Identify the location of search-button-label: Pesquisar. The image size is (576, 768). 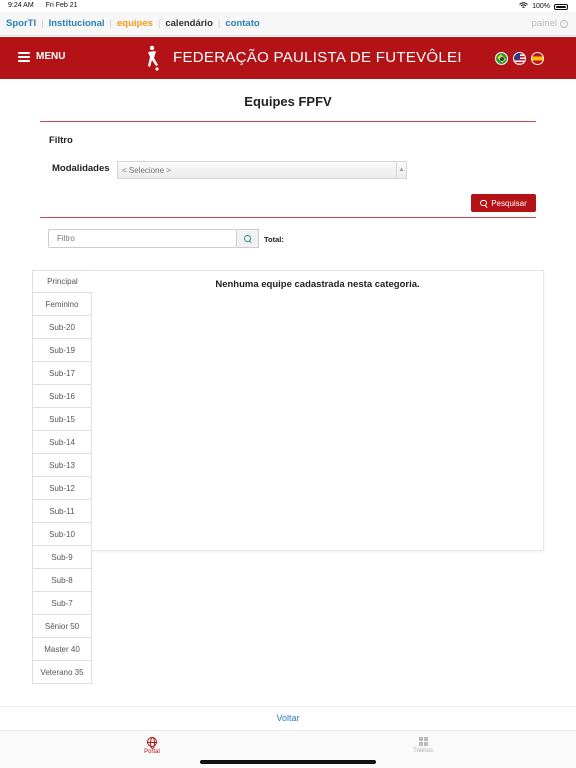
(509, 203).